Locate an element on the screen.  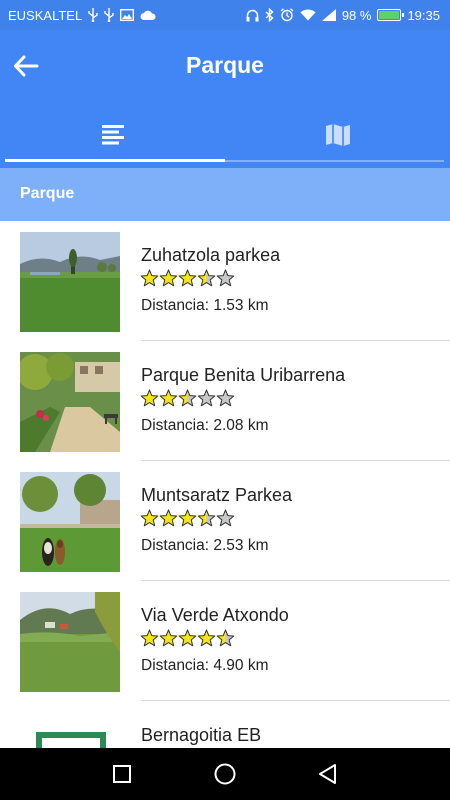
place-distance: Distancia: 4.90 km is located at coordinates (205, 665).